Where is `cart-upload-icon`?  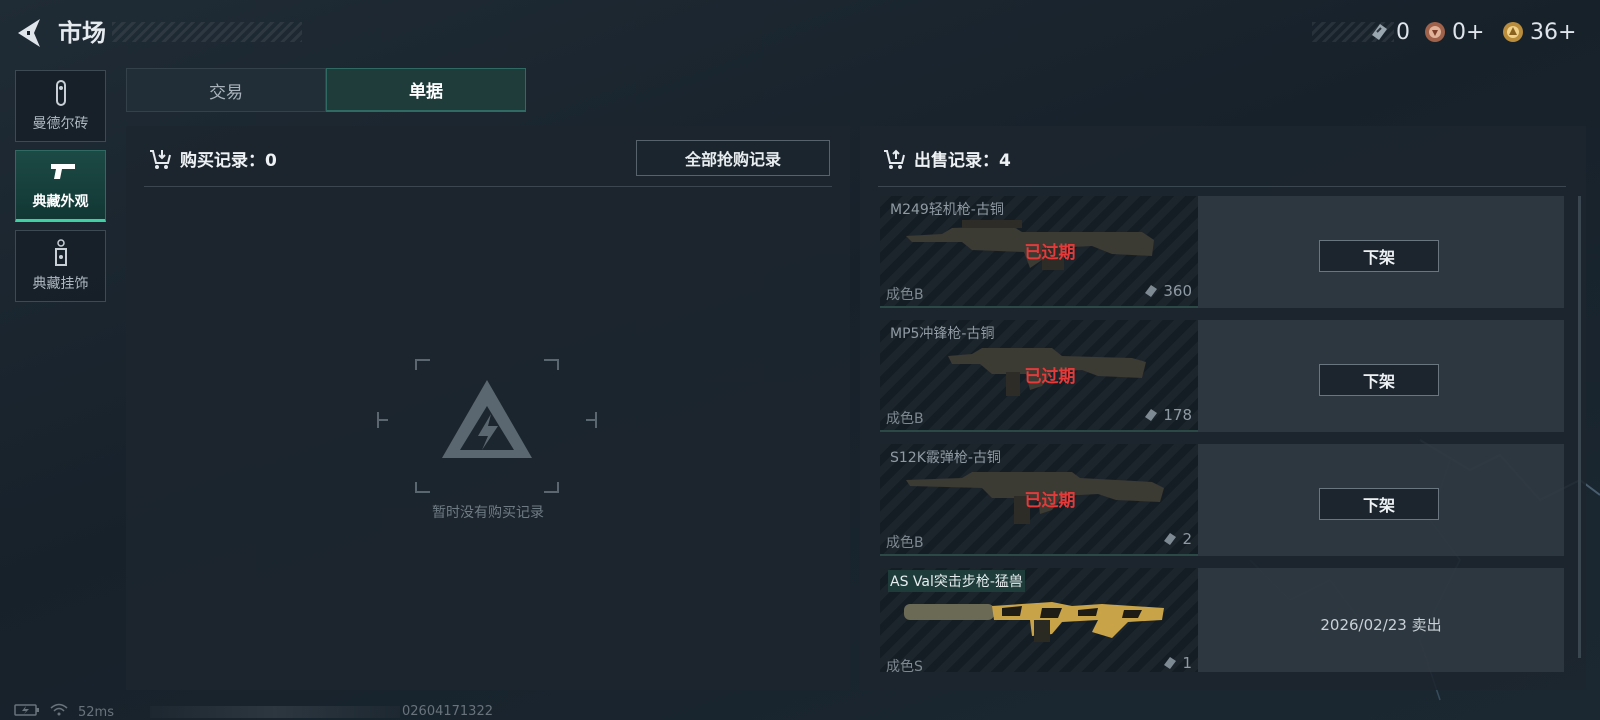 cart-upload-icon is located at coordinates (894, 159).